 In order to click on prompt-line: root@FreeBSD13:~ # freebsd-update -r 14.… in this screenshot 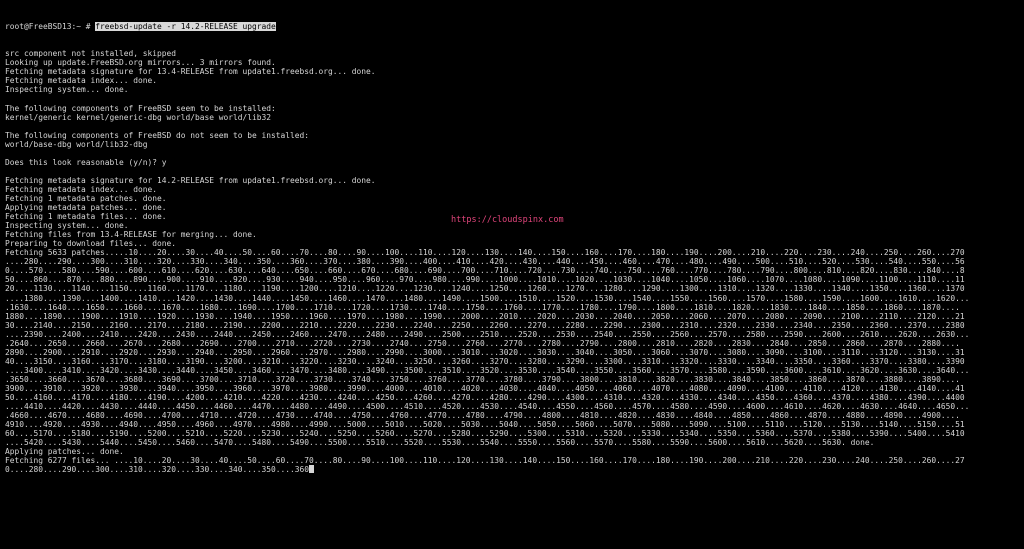, I will do `click(513, 27)`.